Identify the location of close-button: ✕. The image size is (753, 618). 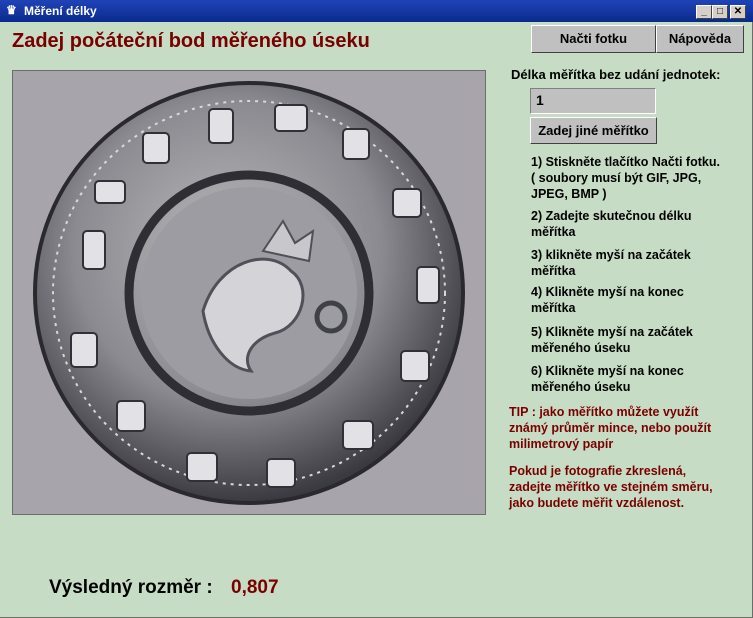
(738, 12).